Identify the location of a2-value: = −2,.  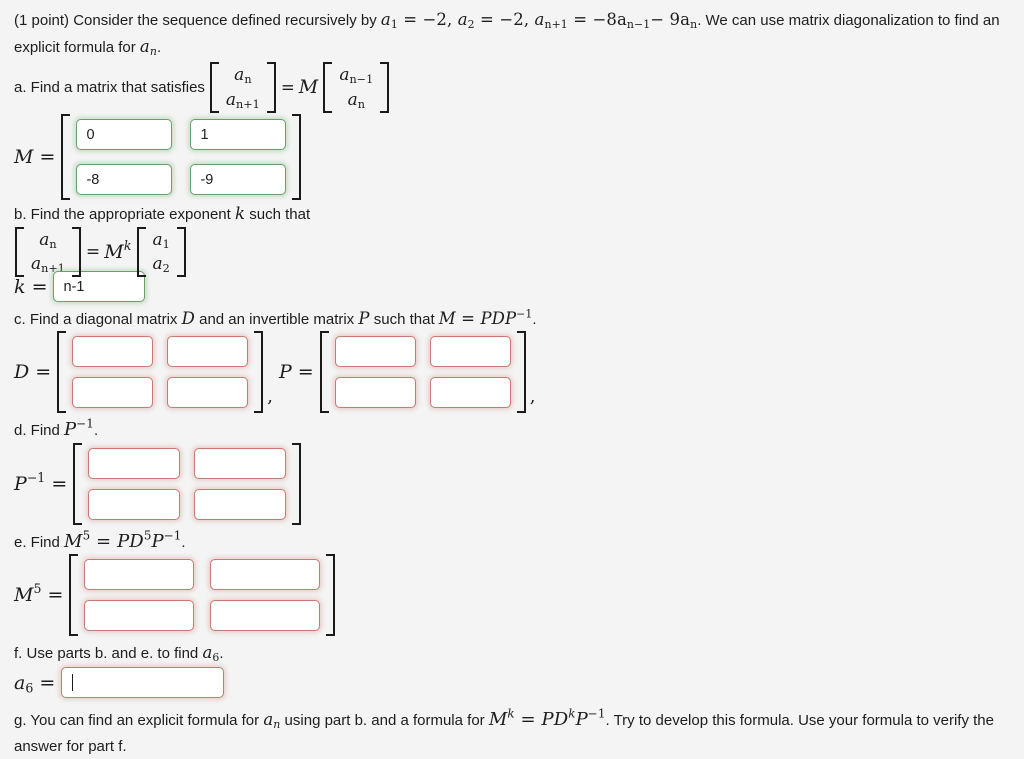
(505, 19).